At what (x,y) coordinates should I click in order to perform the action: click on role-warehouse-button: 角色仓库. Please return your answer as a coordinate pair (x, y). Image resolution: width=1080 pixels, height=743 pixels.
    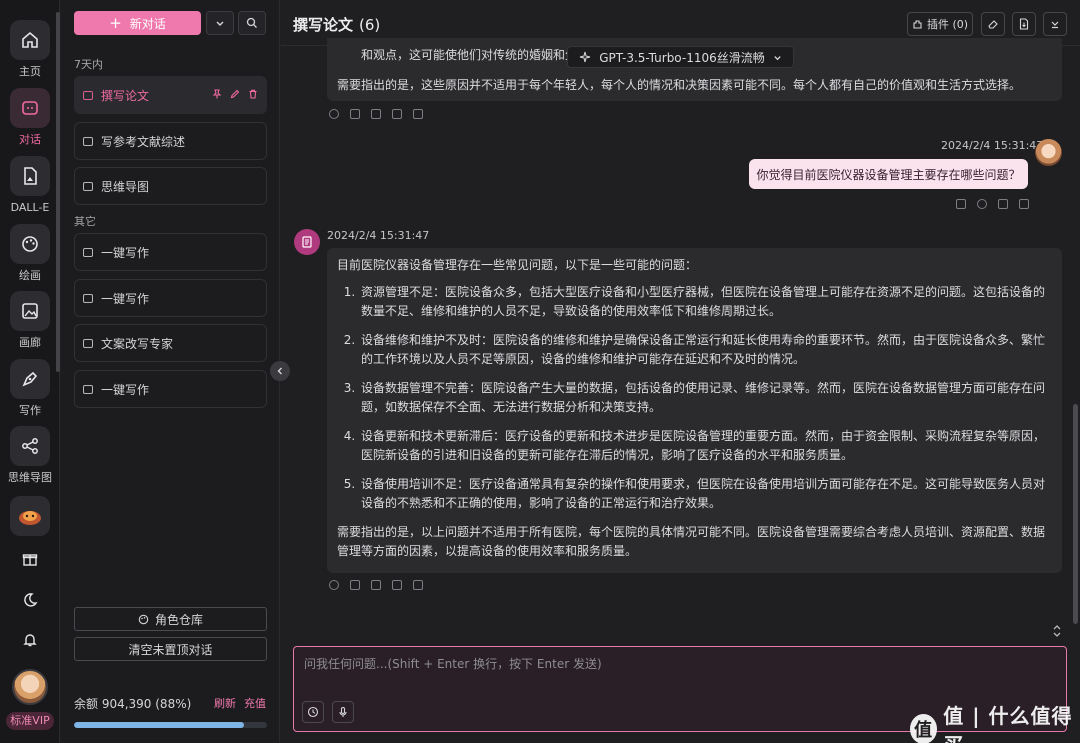
    Looking at the image, I should click on (170, 619).